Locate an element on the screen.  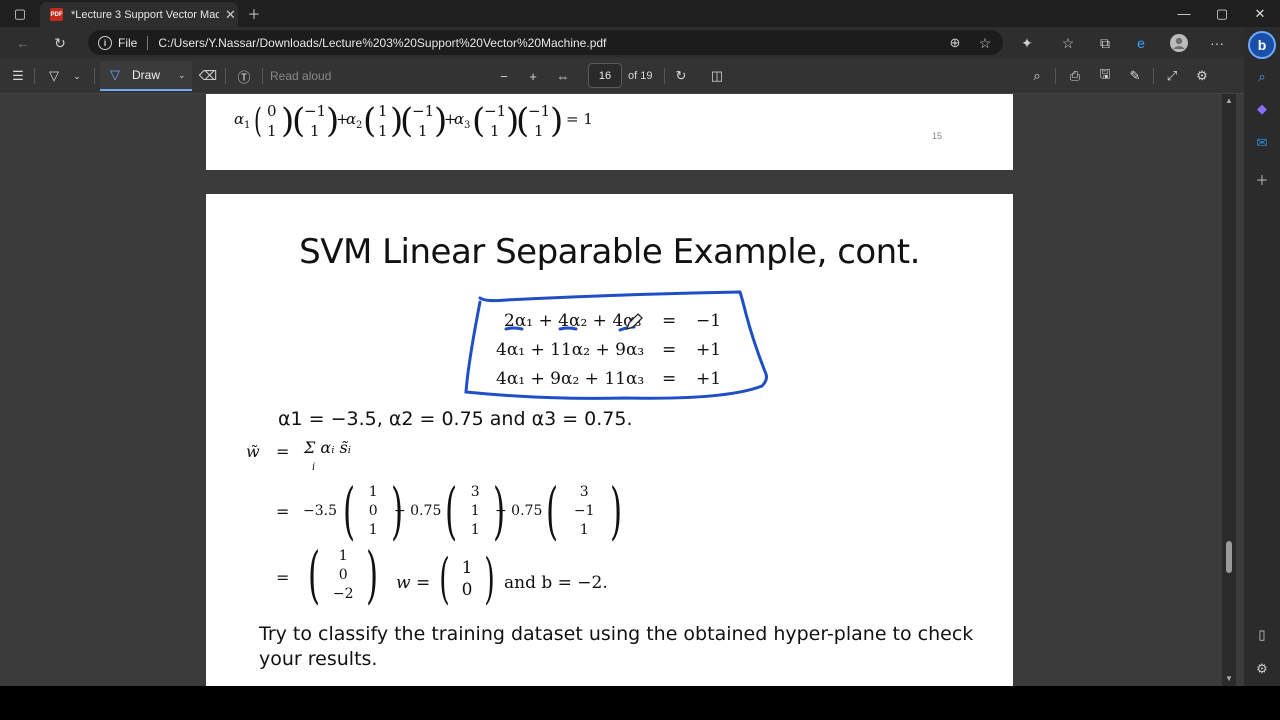
draw-options-chevron-icon: ⌄ is located at coordinates (182, 75).